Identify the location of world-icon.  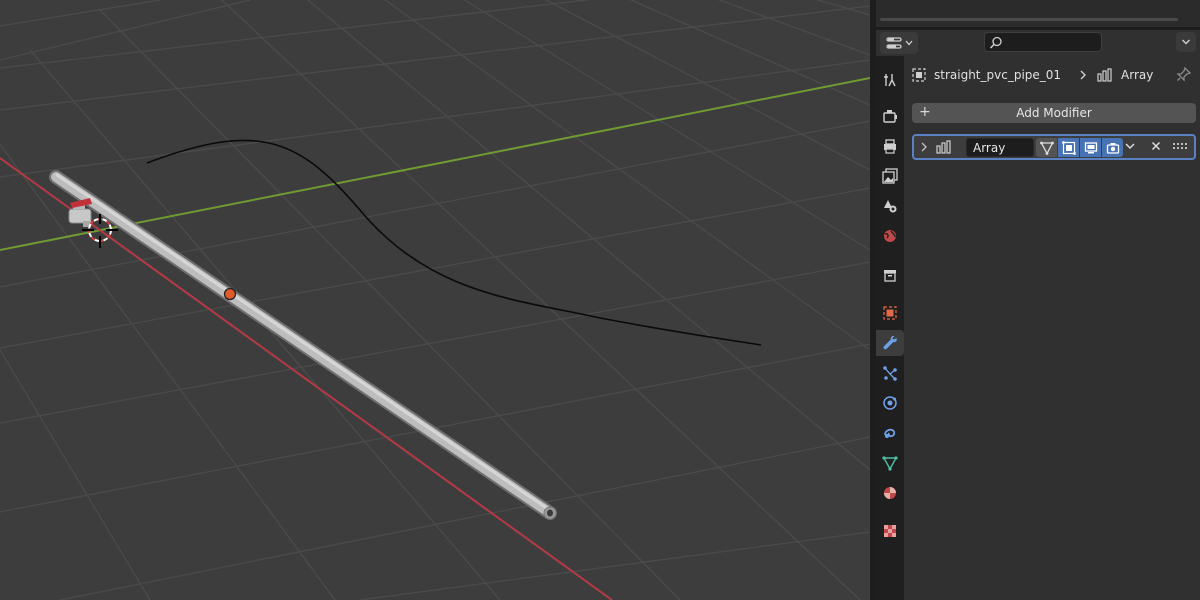
(890, 236).